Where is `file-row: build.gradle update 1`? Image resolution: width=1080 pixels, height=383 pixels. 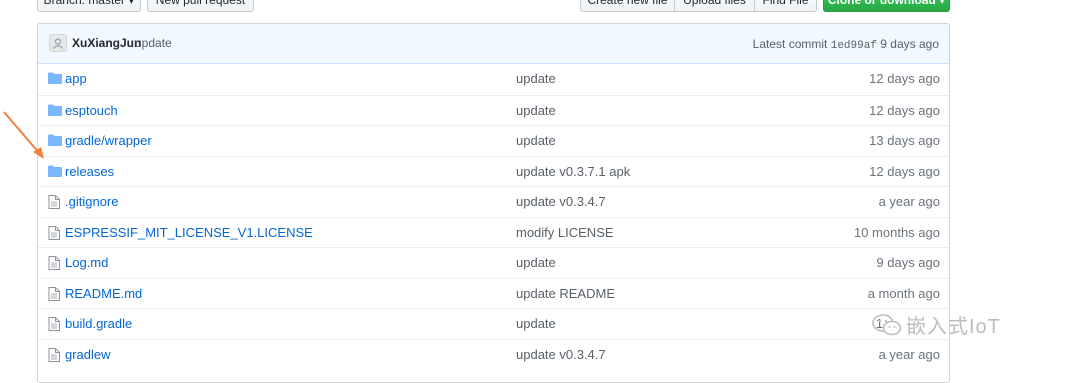 file-row: build.gradle update 1 is located at coordinates (493, 323).